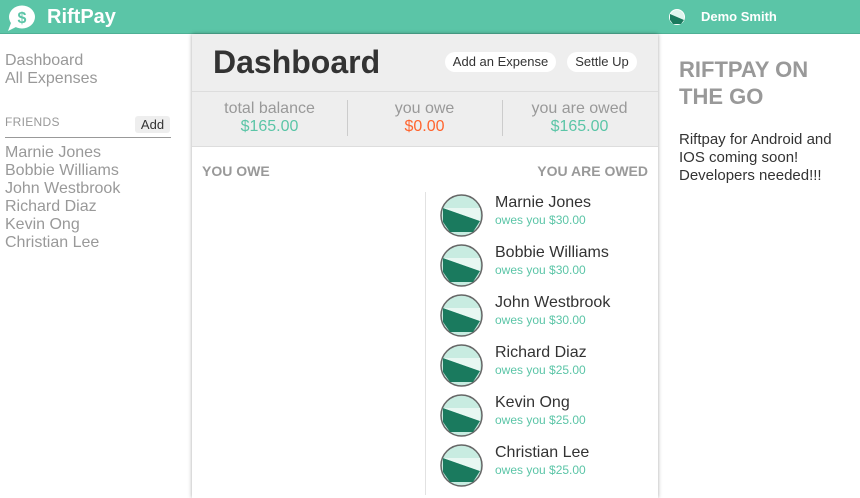  Describe the element at coordinates (32, 122) in the screenshot. I see `friends-label: FRIENDS` at that location.